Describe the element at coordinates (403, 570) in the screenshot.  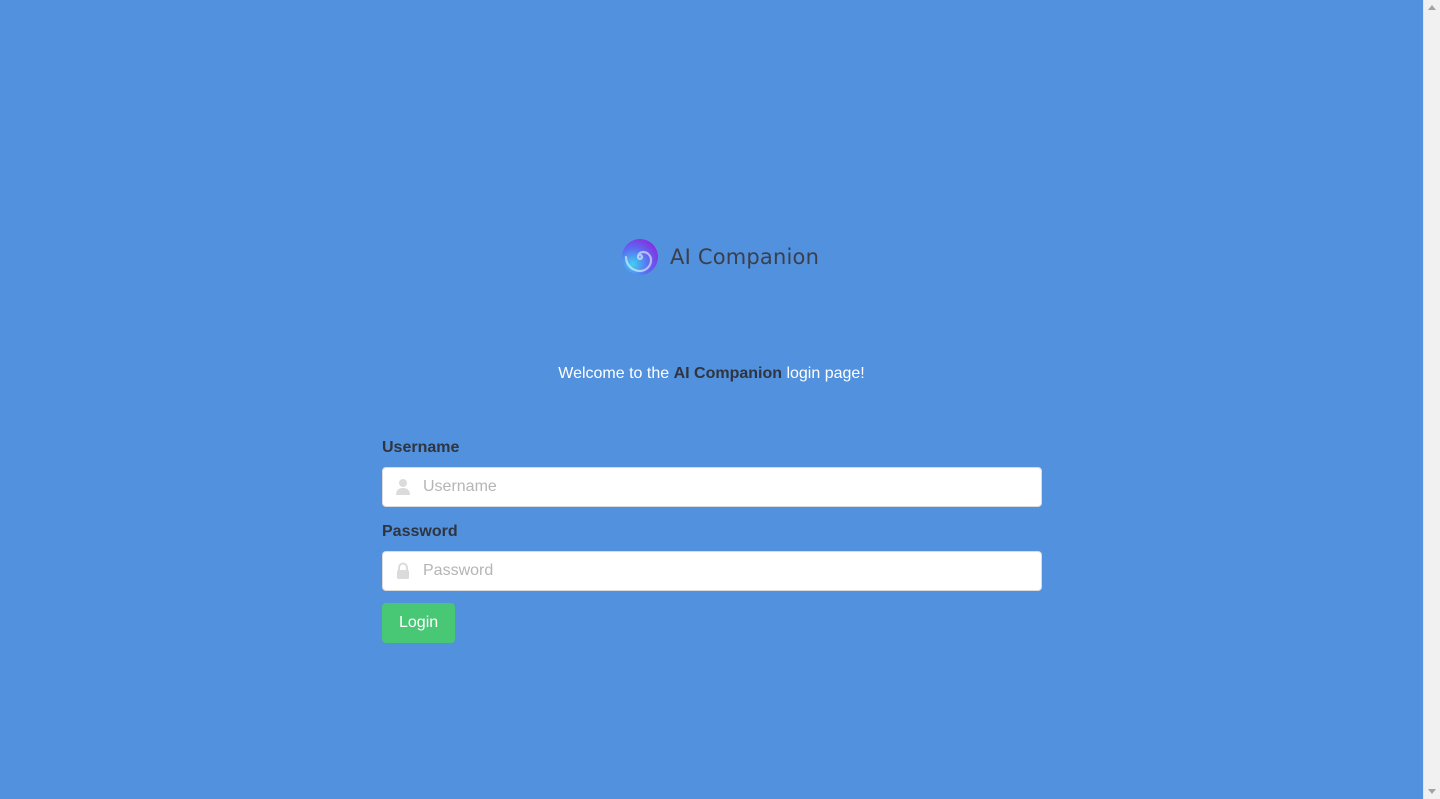
I see `lock-icon` at that location.